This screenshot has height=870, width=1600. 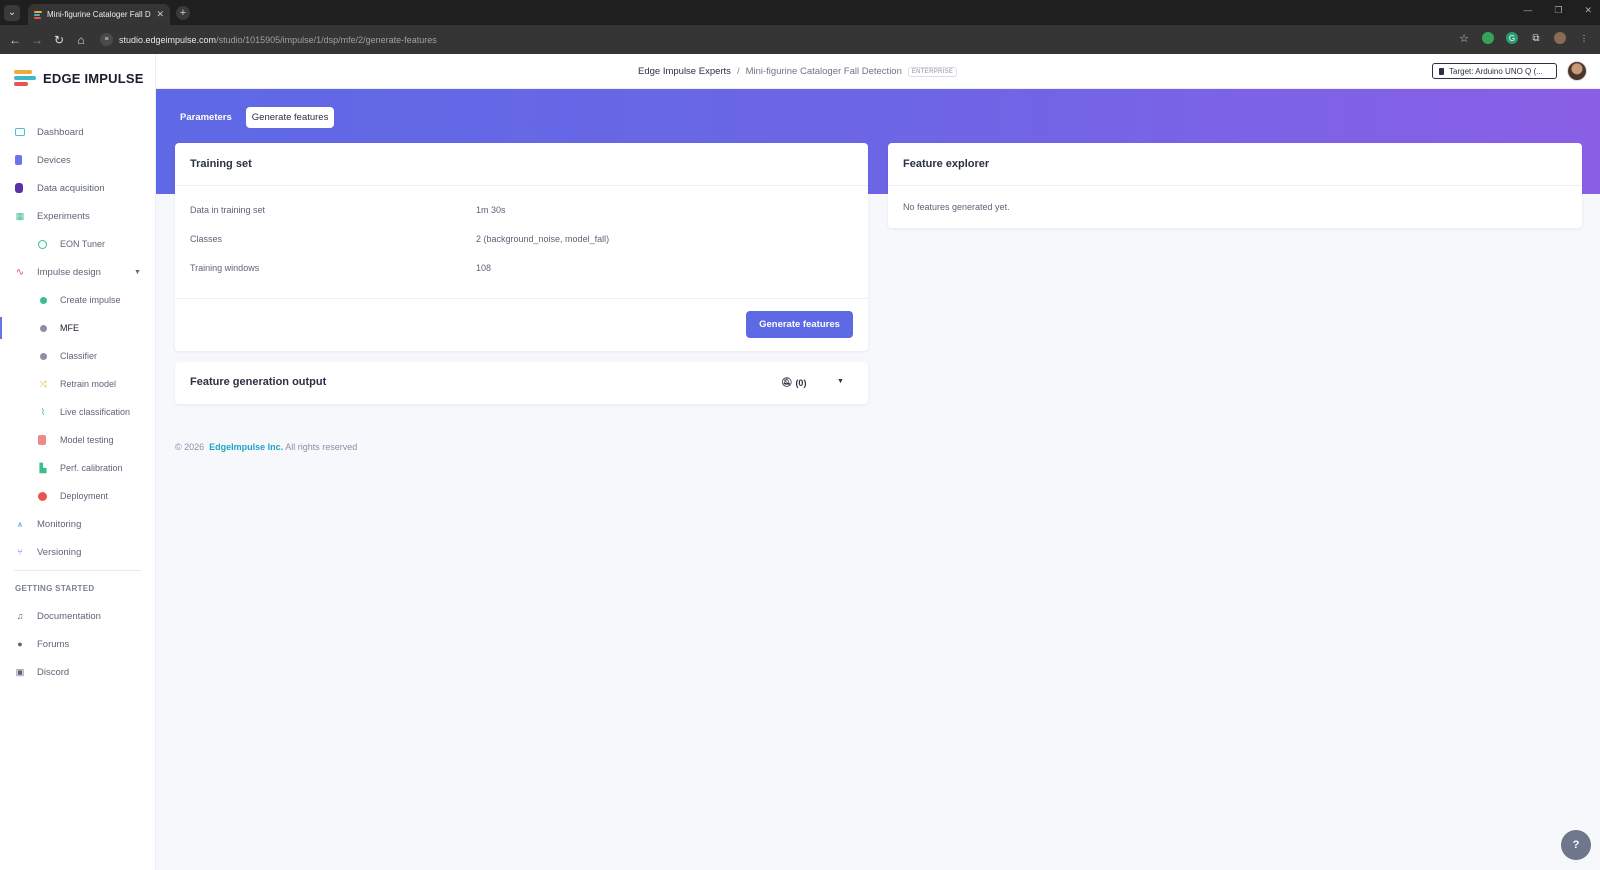 What do you see at coordinates (78, 644) in the screenshot?
I see `sidebar-item-forums: ● Forums` at bounding box center [78, 644].